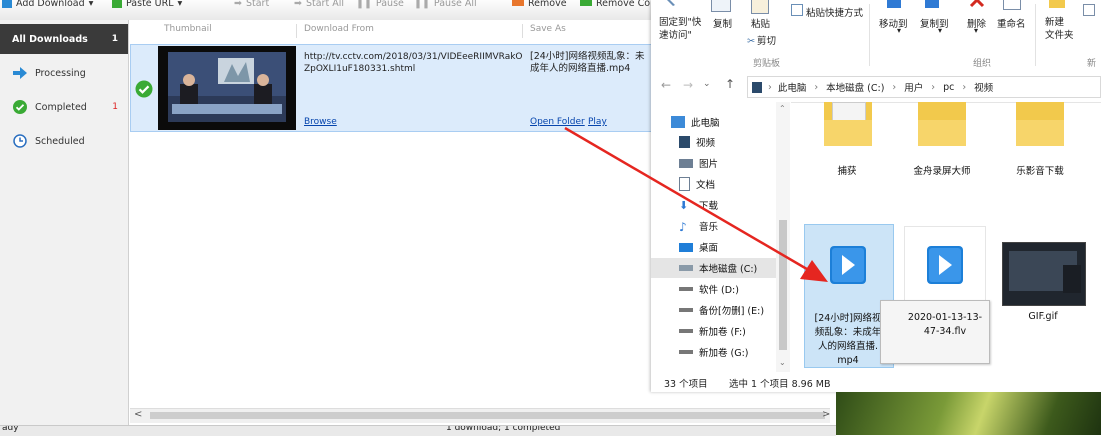 Image resolution: width=1101 pixels, height=436 pixels. I want to click on sidebar-item-scheduled: Scheduled, so click(64, 141).